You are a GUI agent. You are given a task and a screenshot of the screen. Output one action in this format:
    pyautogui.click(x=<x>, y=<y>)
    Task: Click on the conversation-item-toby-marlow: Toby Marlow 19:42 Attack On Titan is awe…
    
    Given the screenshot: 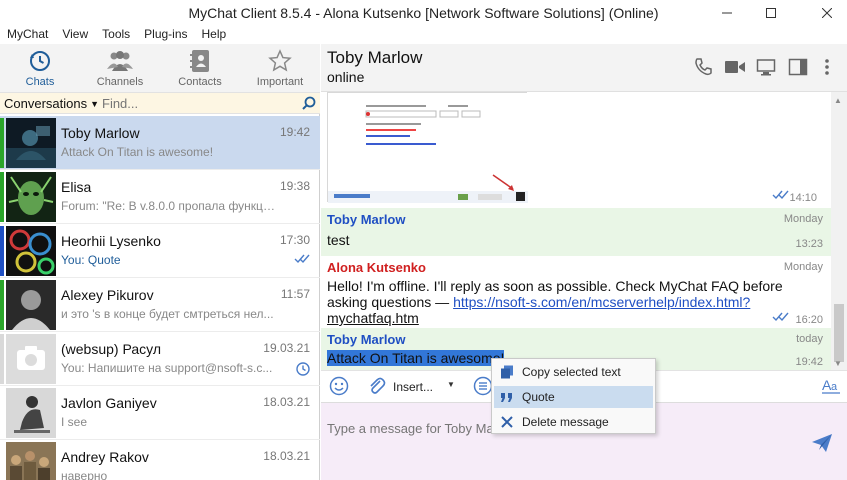 What is the action you would take?
    pyautogui.click(x=160, y=143)
    